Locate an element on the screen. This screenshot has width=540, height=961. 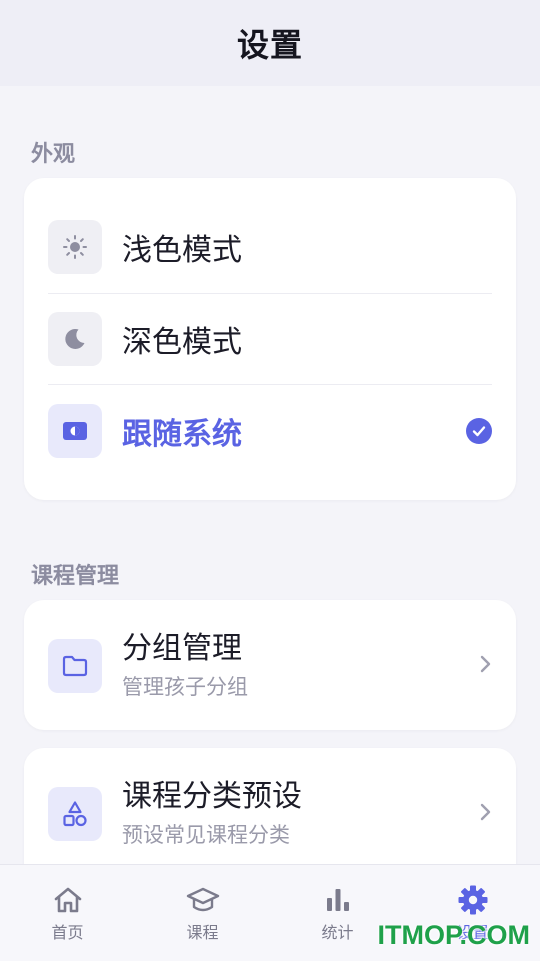
group-management-row: 分组管理 管理孩子分组 is located at coordinates (270, 666).